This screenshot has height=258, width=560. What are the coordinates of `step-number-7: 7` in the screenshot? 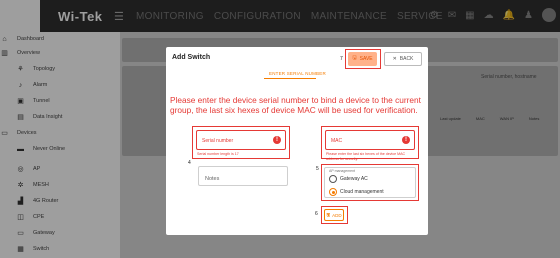 It's located at (341, 59).